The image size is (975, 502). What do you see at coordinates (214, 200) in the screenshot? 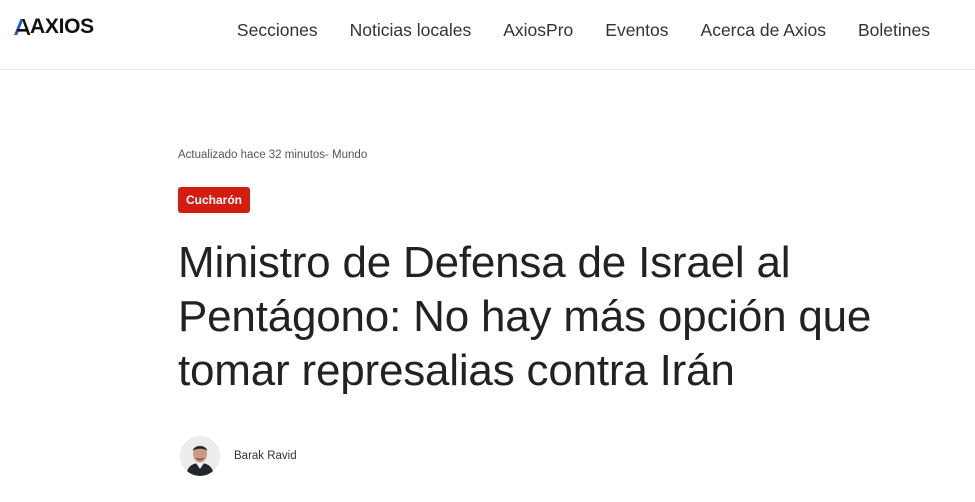
I see `scoop-tag: Cucharón` at bounding box center [214, 200].